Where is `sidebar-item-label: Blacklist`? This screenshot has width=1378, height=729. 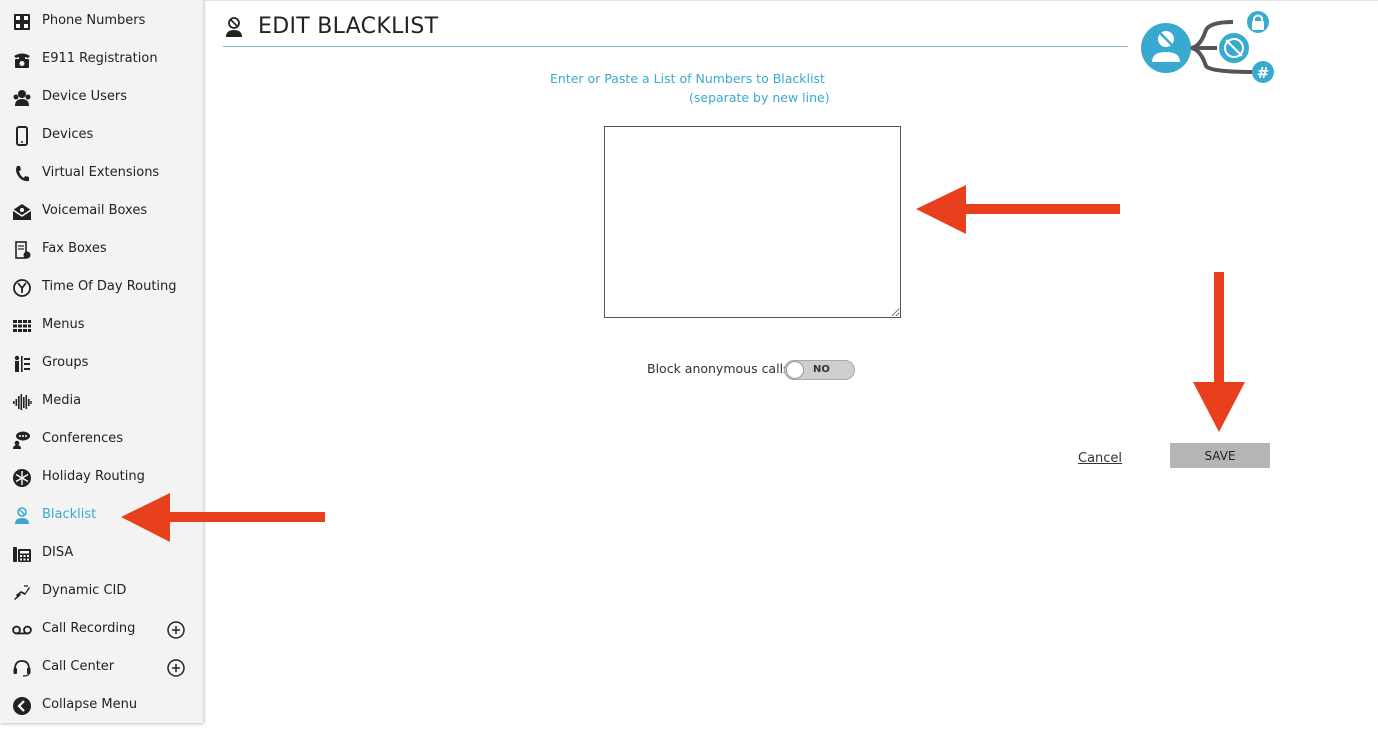
sidebar-item-label: Blacklist is located at coordinates (69, 514).